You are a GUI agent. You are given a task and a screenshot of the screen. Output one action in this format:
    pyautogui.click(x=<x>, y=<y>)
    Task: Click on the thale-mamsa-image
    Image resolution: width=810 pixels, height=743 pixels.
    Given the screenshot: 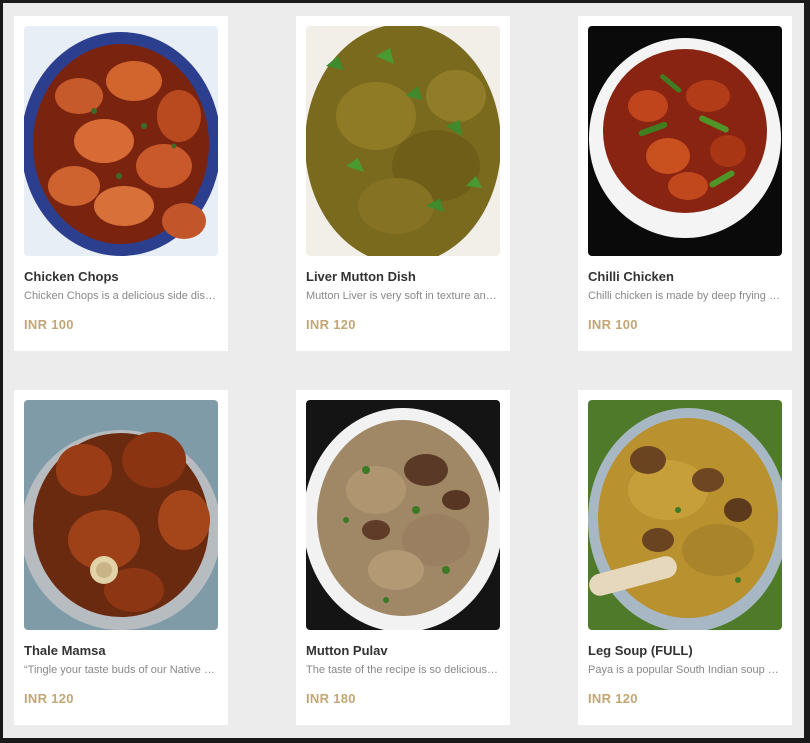 What is the action you would take?
    pyautogui.click(x=121, y=515)
    